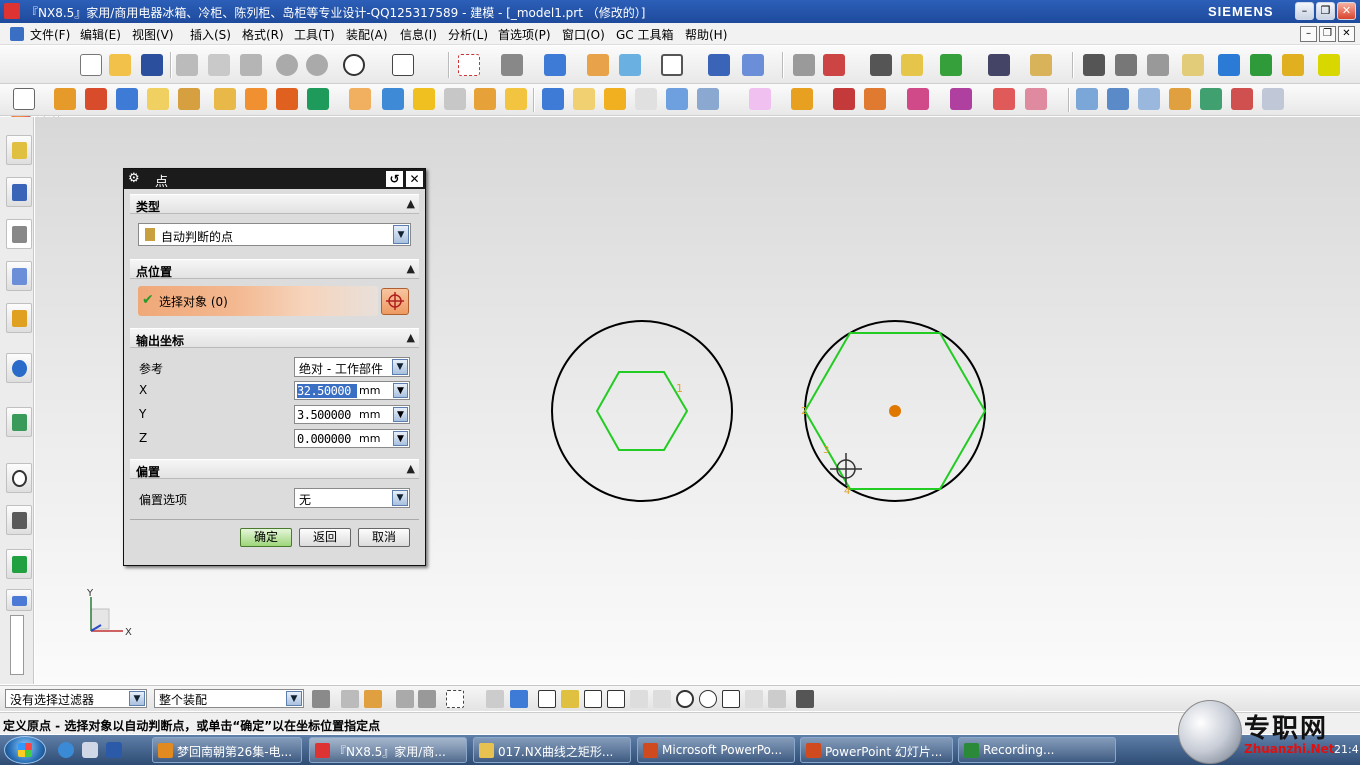 Image resolution: width=1360 pixels, height=765 pixels. What do you see at coordinates (706, 34) in the screenshot?
I see `menu-help: 帮助(H)` at bounding box center [706, 34].